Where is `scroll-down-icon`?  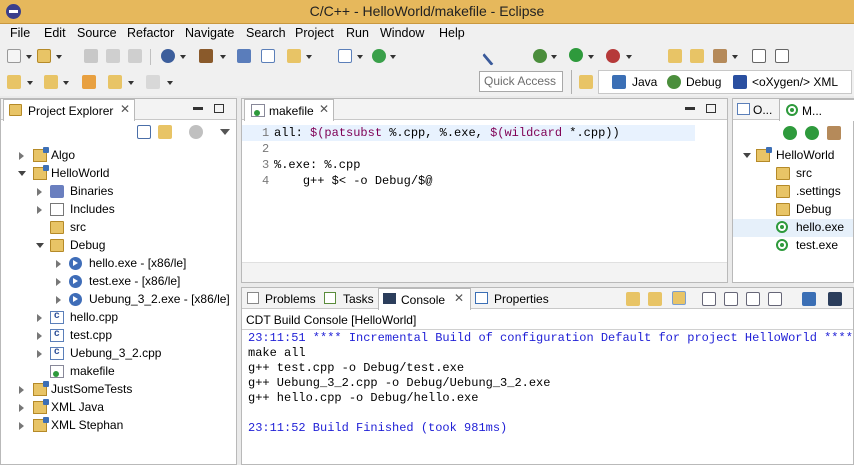
scroll-down-icon is located at coordinates (633, 299).